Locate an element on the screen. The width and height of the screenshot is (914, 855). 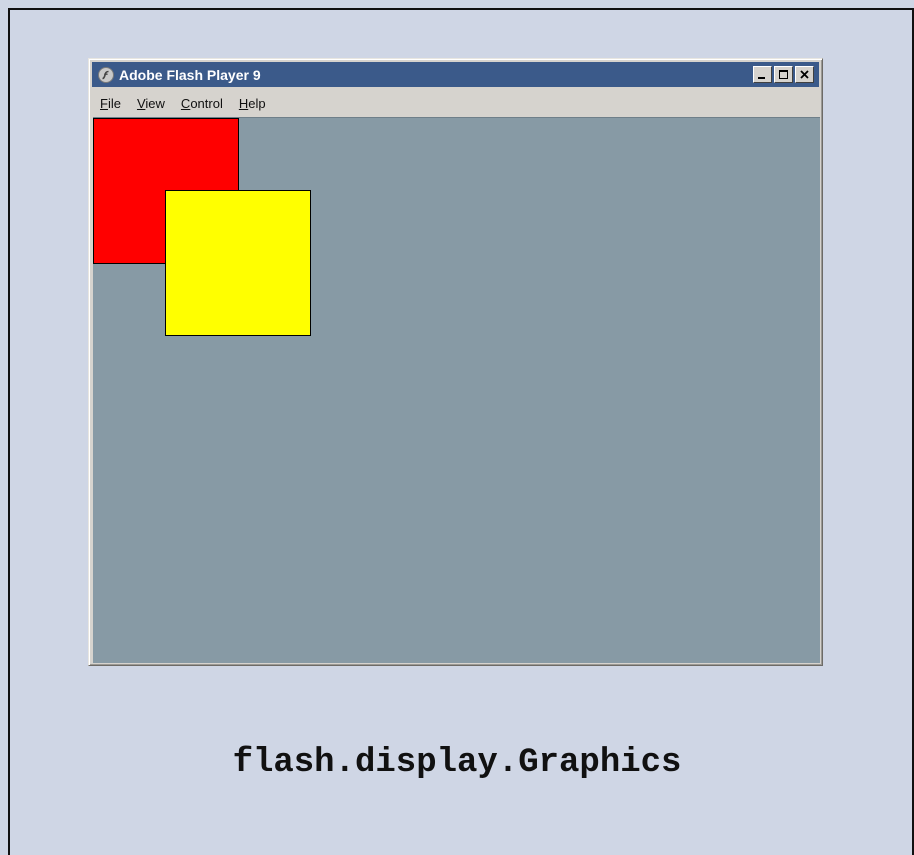
minimize-icon is located at coordinates (761, 78).